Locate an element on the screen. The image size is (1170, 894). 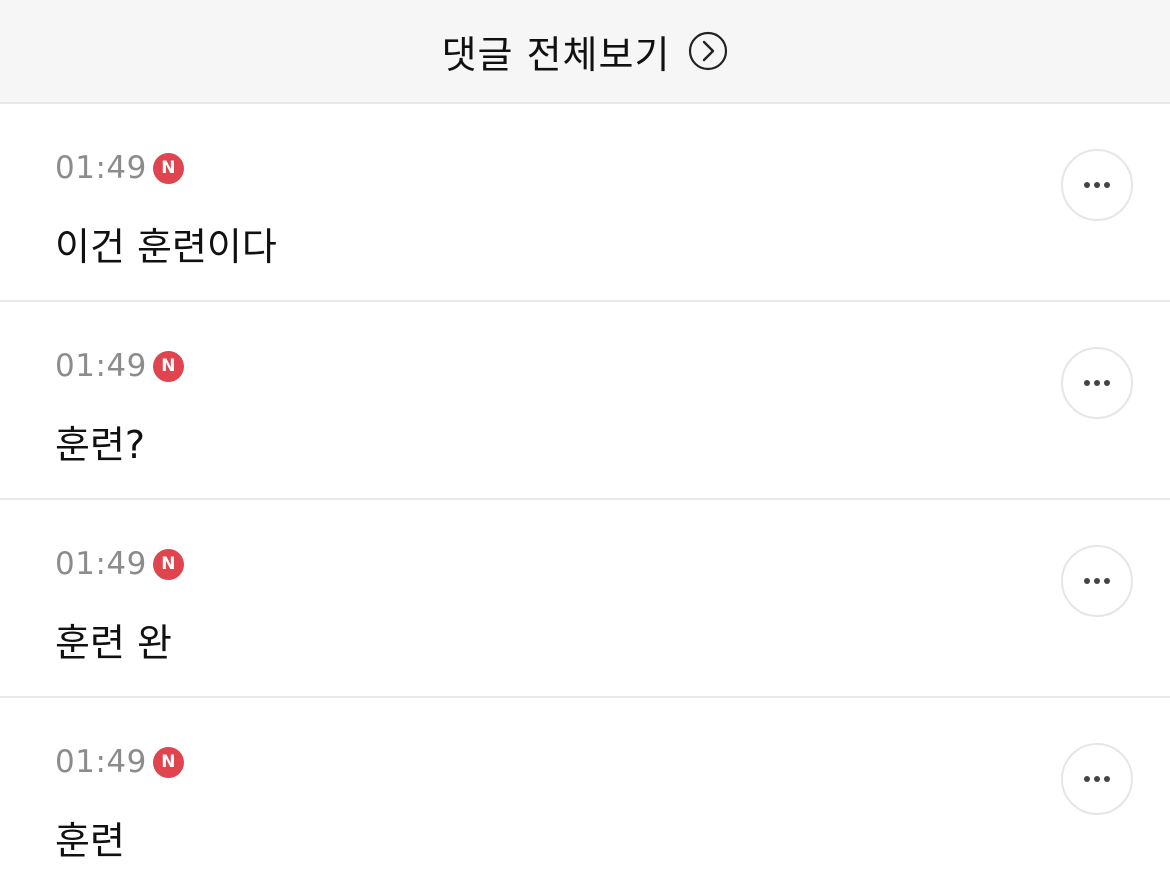
comment-text: 훈련 완 is located at coordinates (113, 643).